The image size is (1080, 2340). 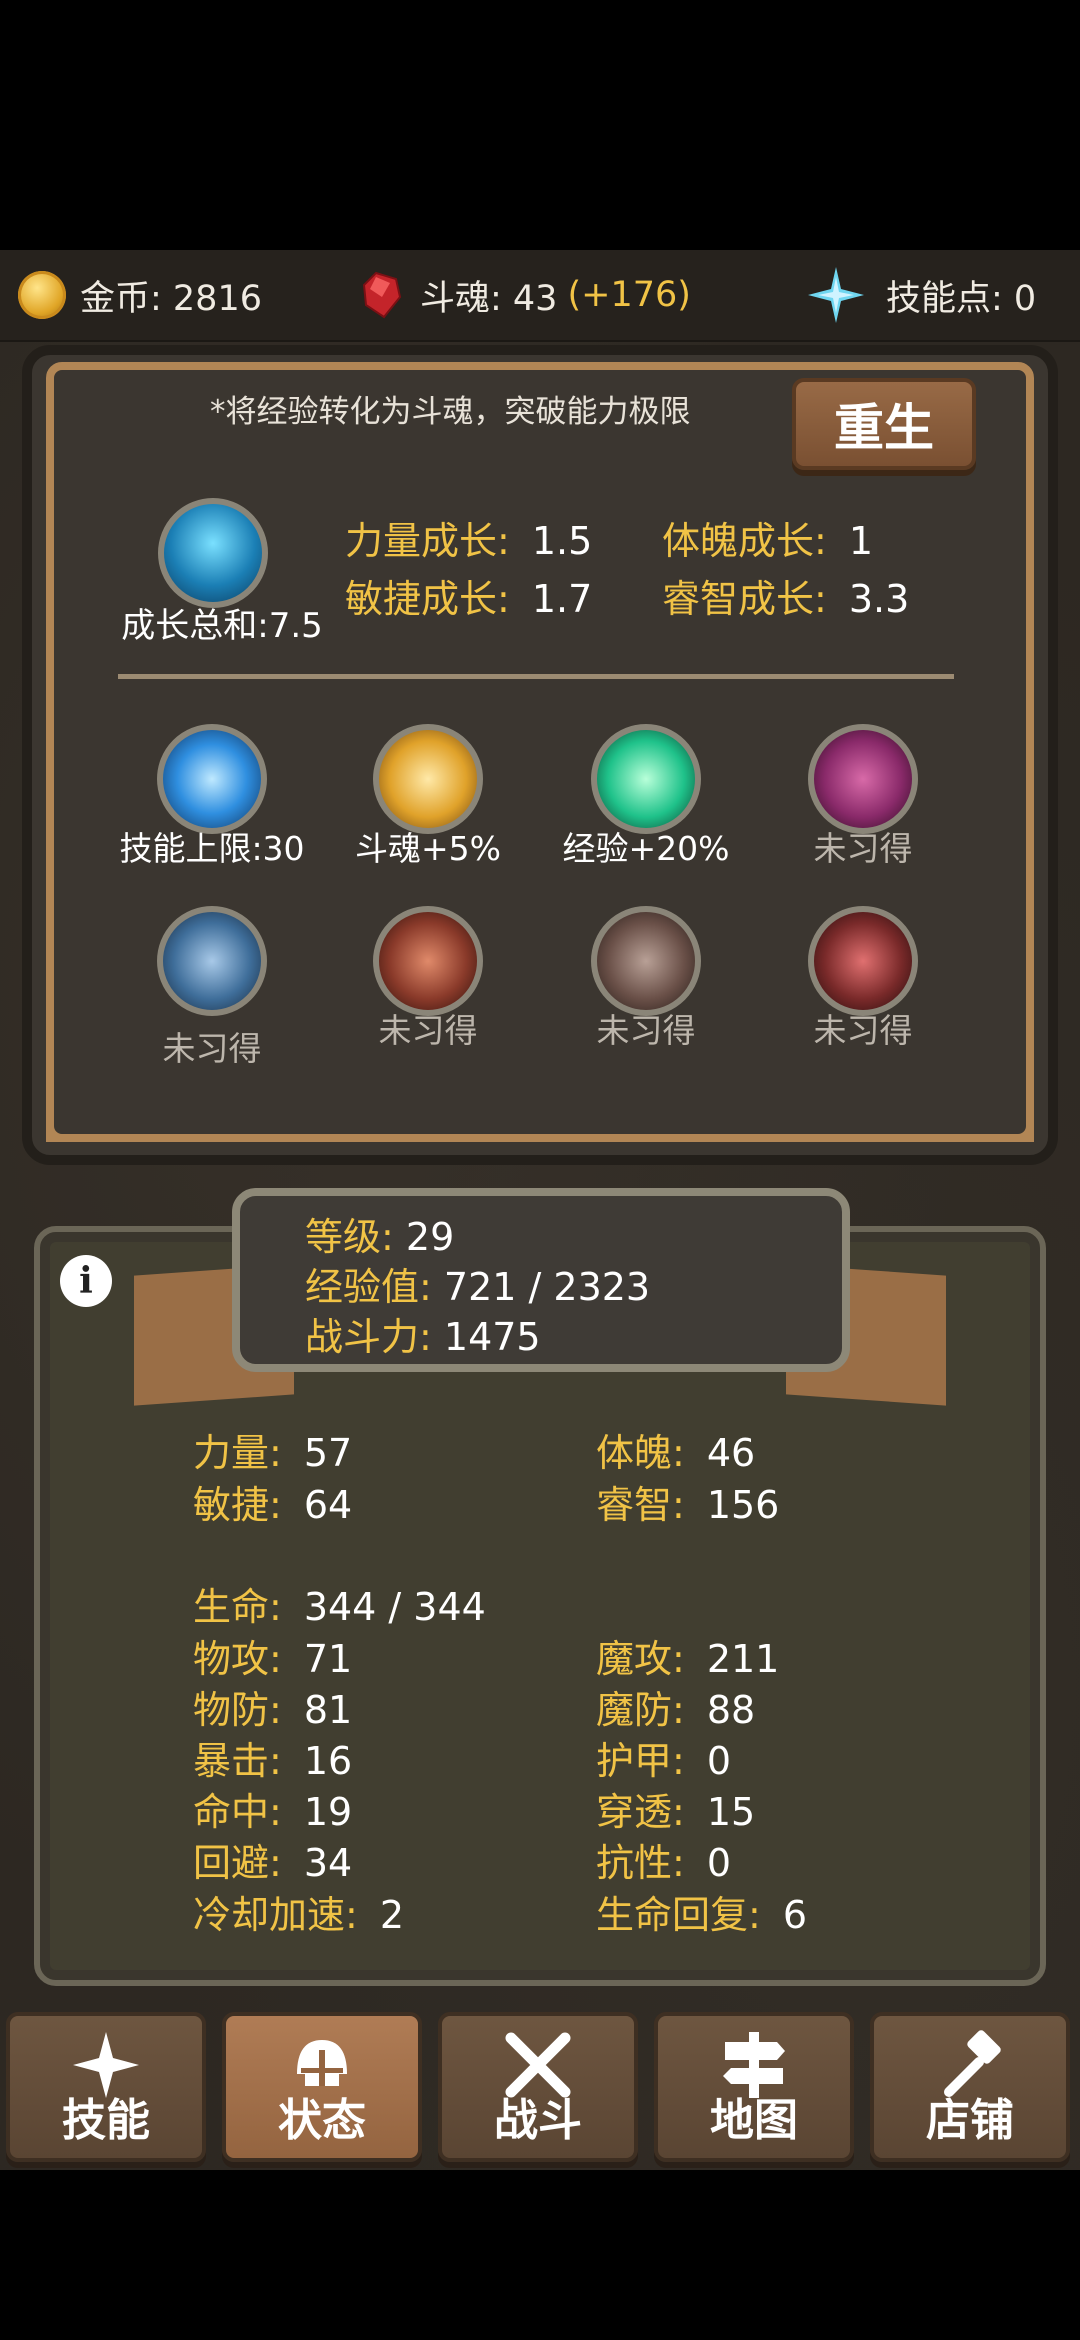 I want to click on attr-label: 物攻:, so click(x=237, y=1659).